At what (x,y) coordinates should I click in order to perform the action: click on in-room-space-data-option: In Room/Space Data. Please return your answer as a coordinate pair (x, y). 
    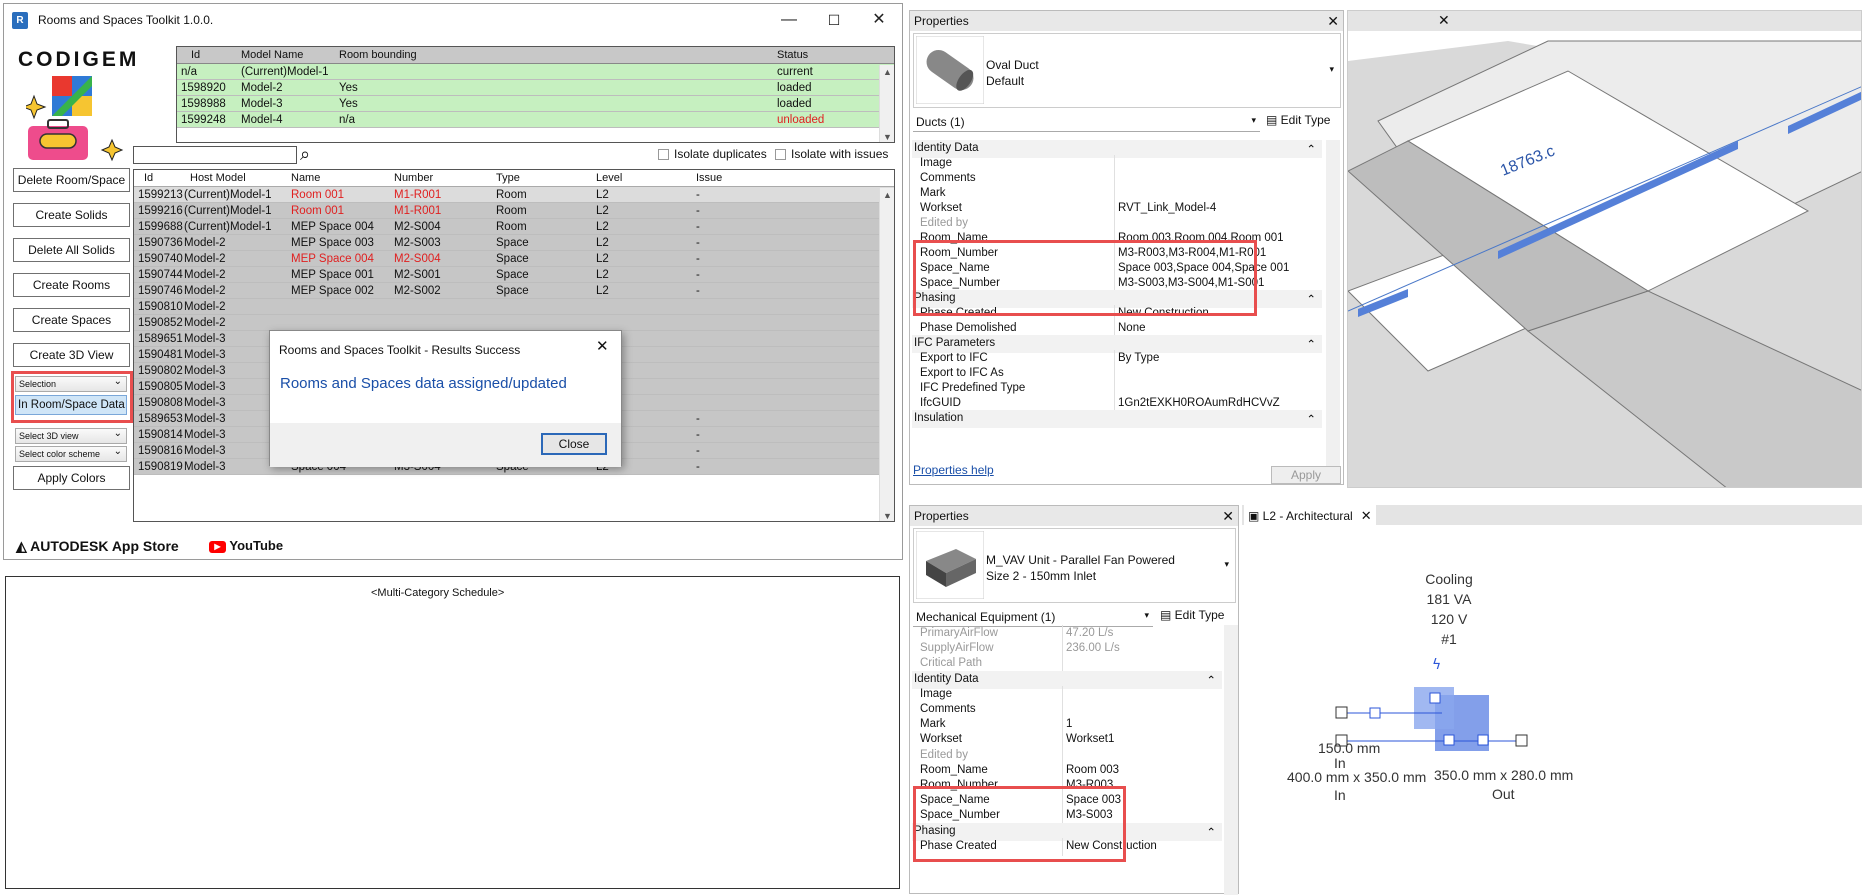
    Looking at the image, I should click on (71, 405).